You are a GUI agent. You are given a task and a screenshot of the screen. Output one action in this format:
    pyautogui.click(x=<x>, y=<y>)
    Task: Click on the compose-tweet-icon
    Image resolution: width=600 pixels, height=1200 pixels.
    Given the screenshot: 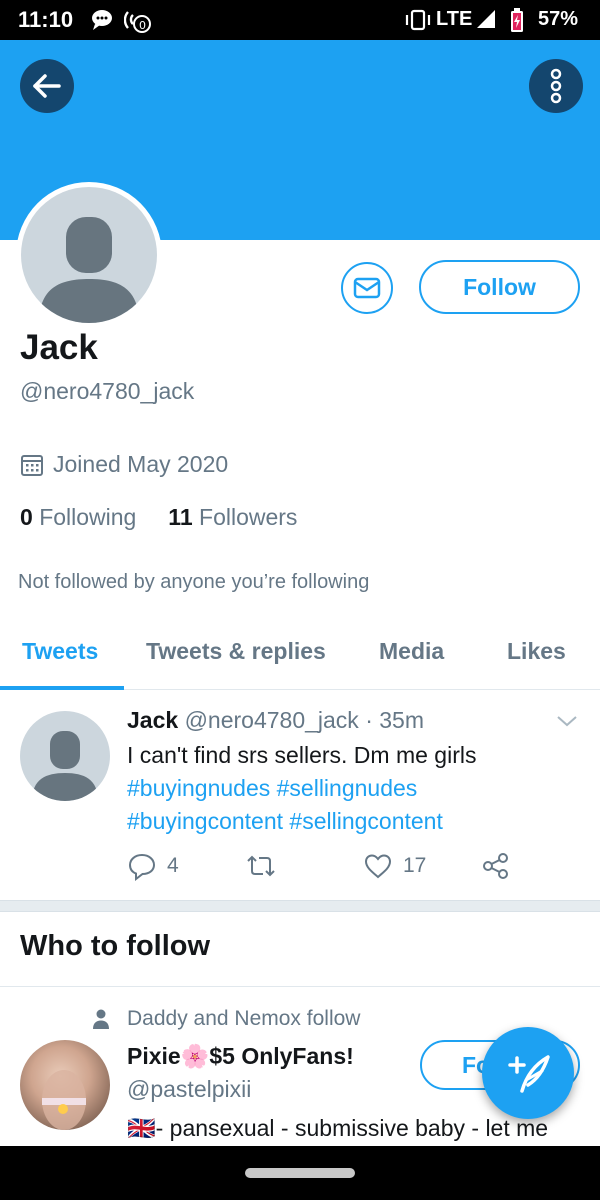 What is the action you would take?
    pyautogui.click(x=529, y=1074)
    